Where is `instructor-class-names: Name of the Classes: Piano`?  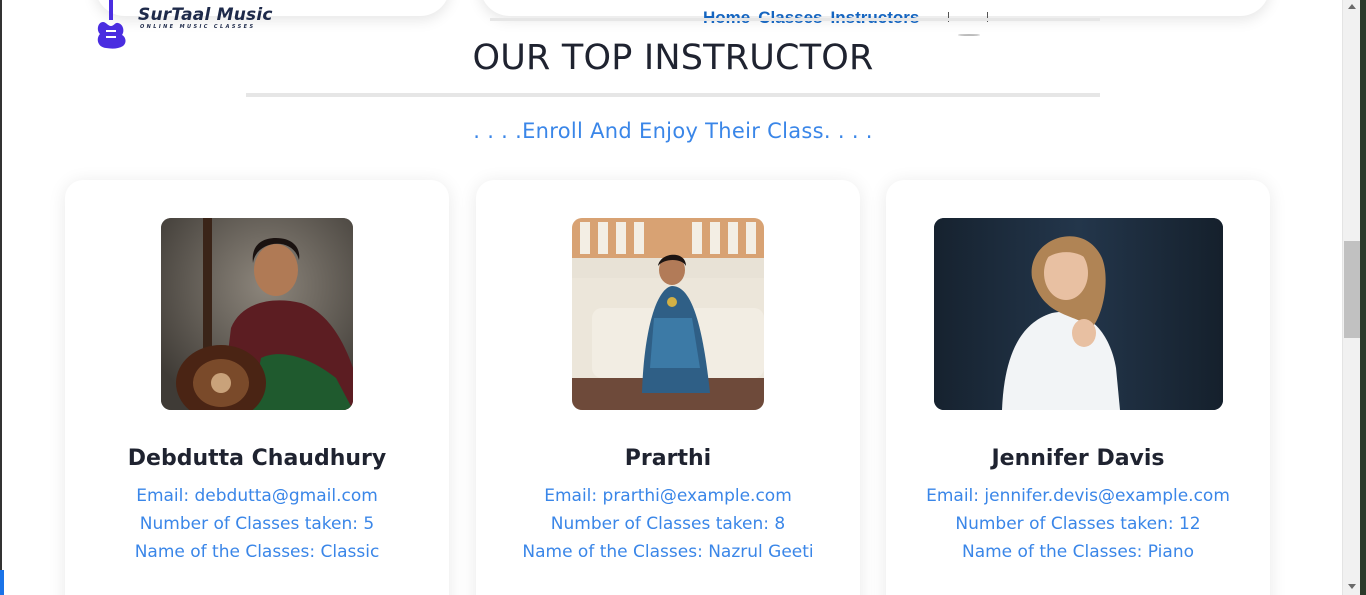
instructor-class-names: Name of the Classes: Piano is located at coordinates (1077, 552).